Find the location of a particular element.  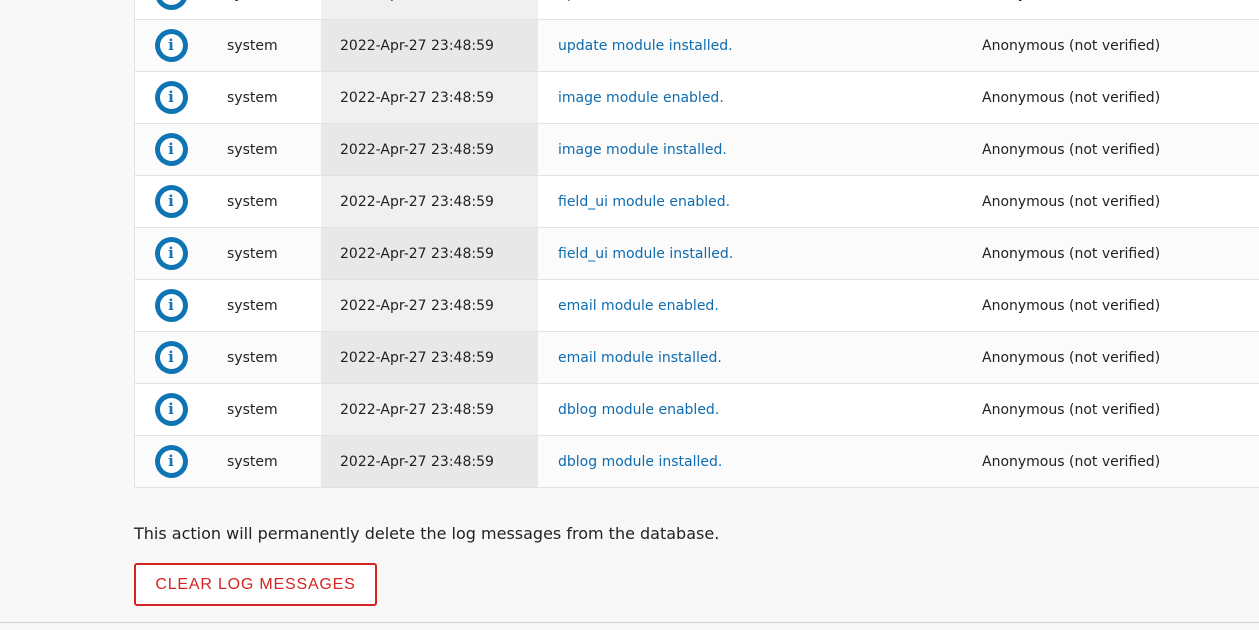

message-link: dblog module enabled. is located at coordinates (638, 410).